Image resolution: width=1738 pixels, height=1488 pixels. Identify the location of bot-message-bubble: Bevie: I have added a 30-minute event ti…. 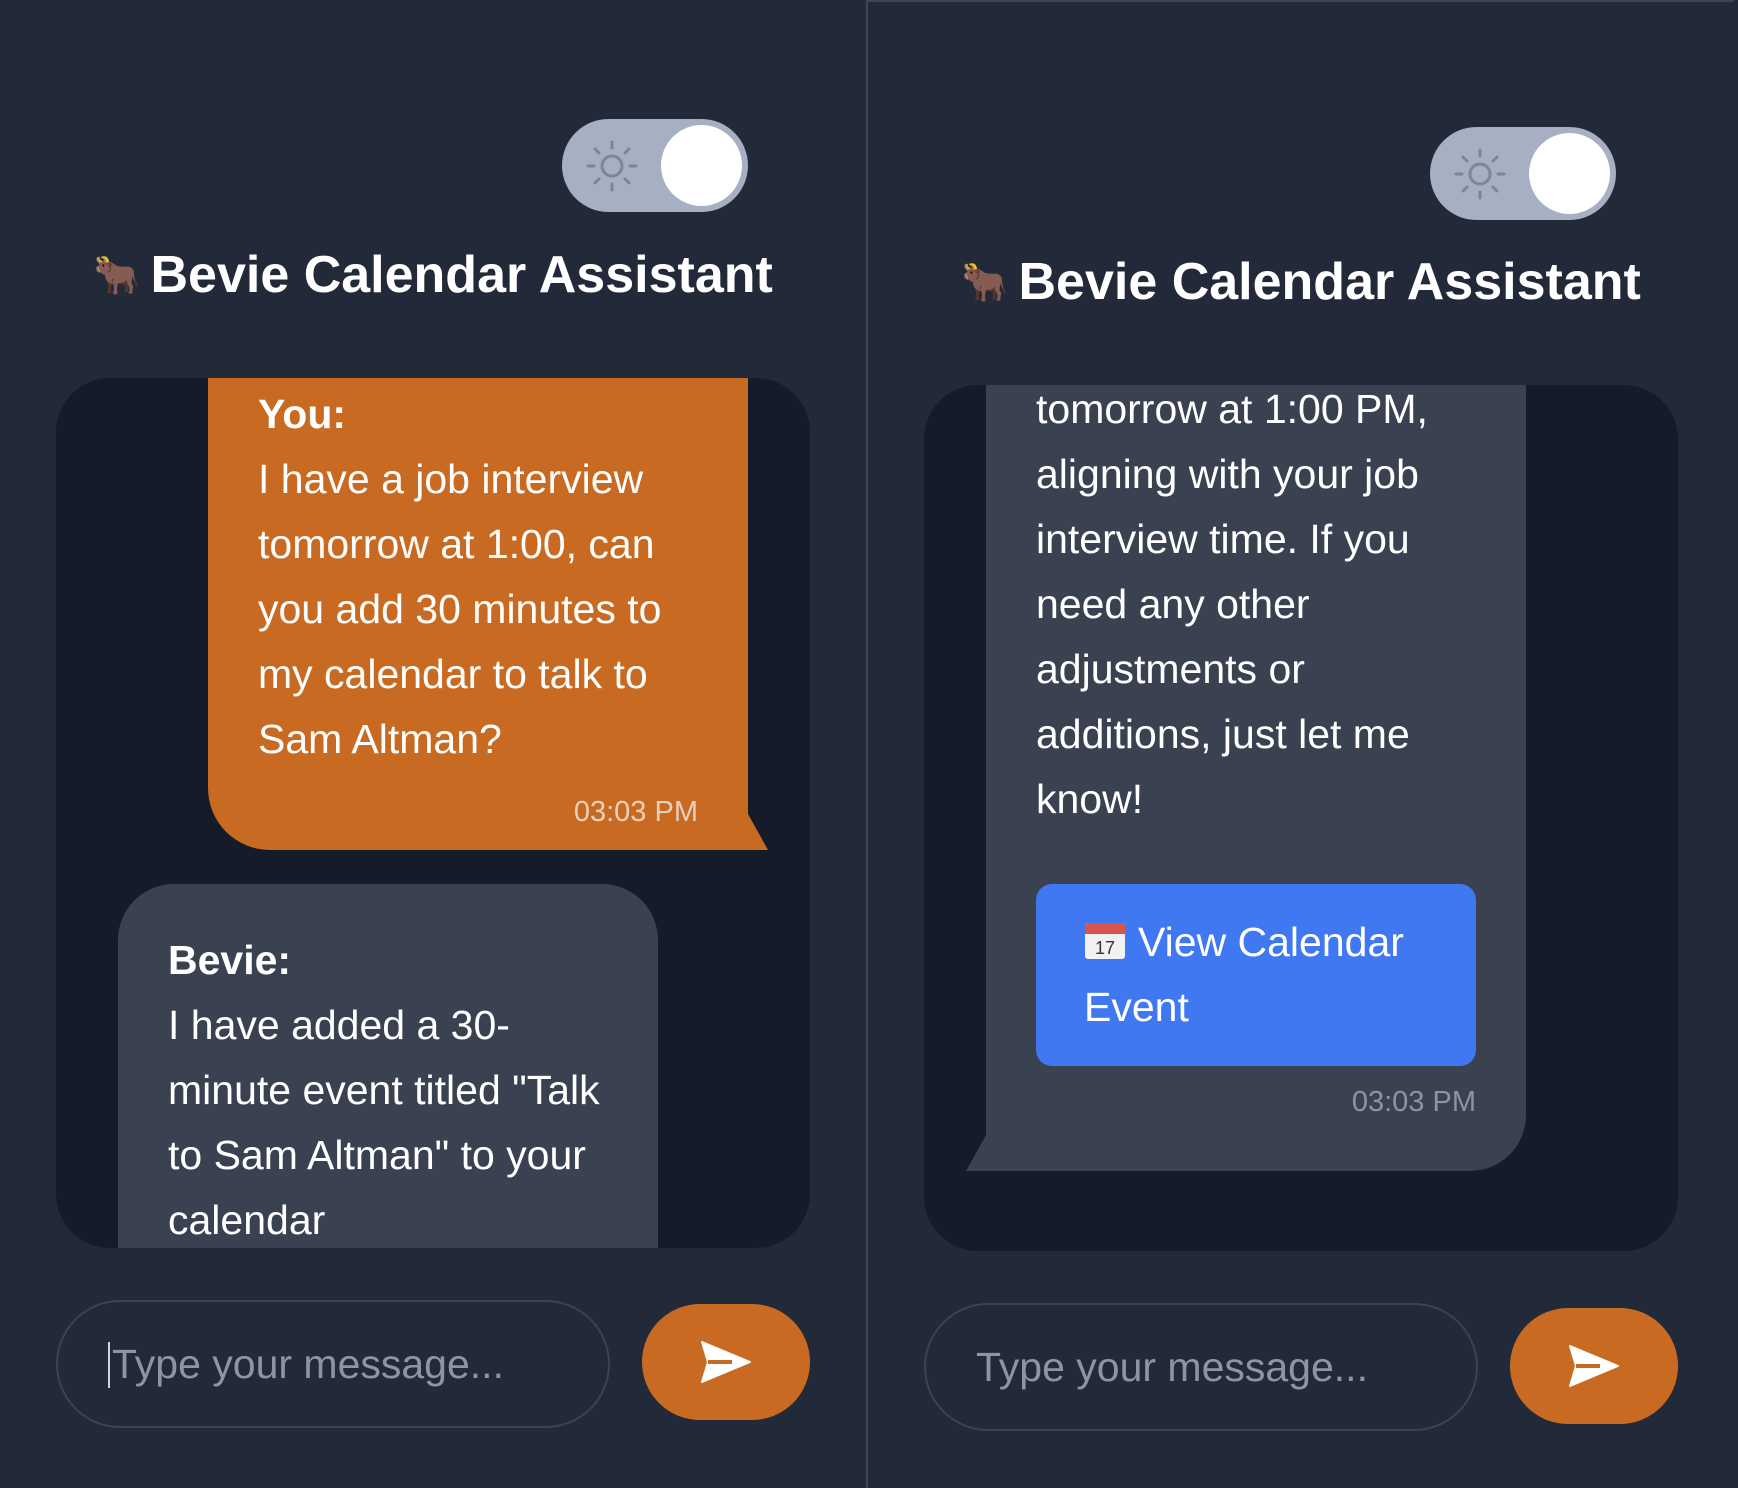
(388, 1066).